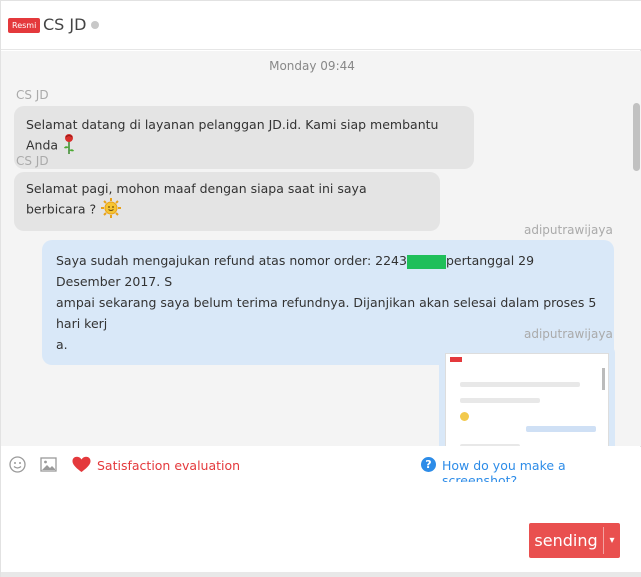  I want to click on image-upload-icon, so click(48, 466).